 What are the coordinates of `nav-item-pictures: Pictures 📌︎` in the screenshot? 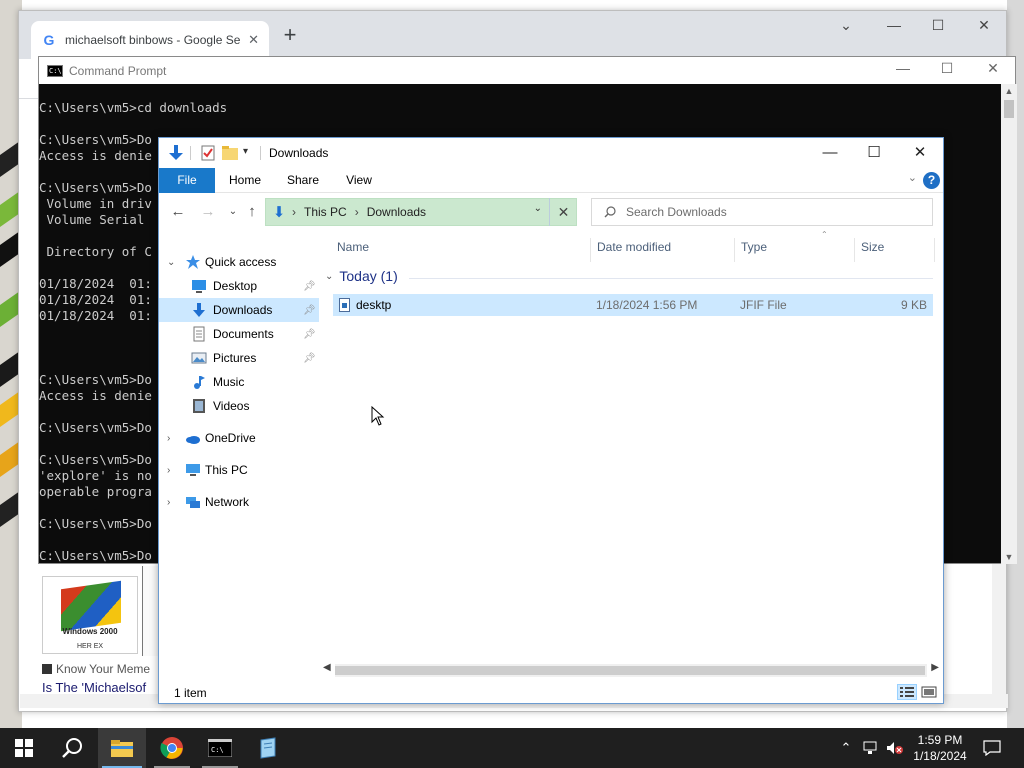 It's located at (239, 358).